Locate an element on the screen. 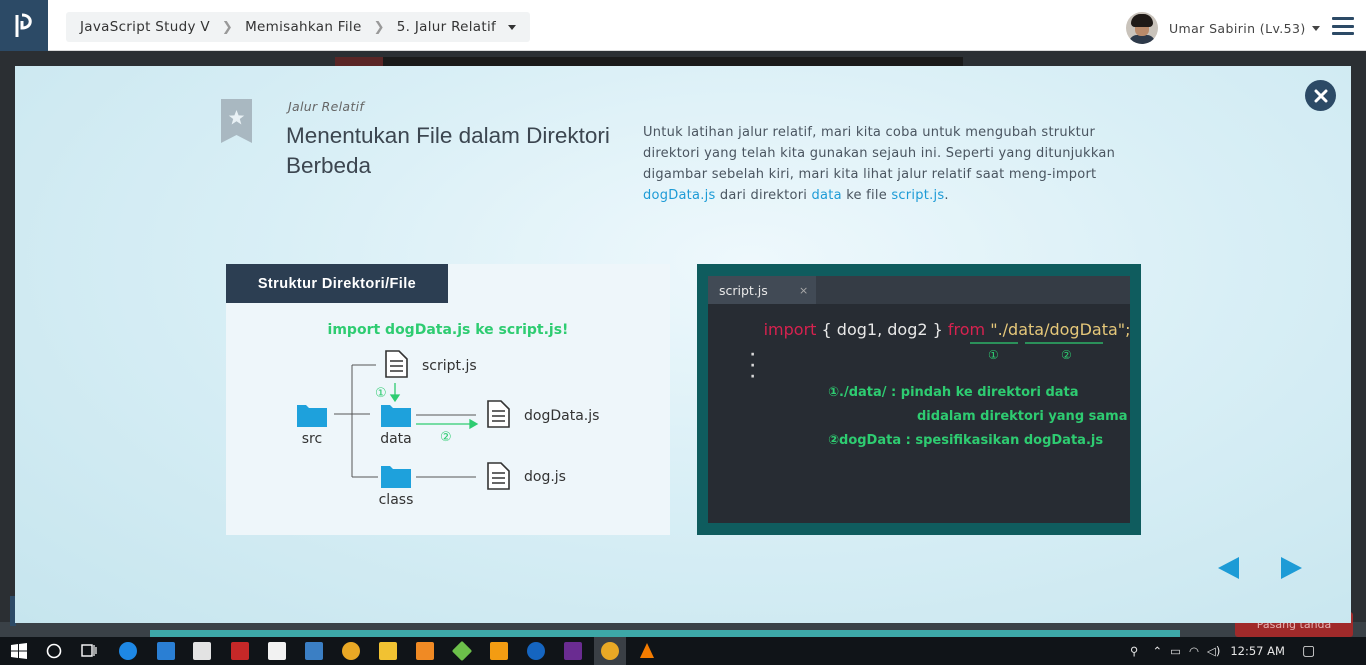 The width and height of the screenshot is (1366, 665). note-line-1: ①./data/ : pindah ke direktori data is located at coordinates (953, 392).